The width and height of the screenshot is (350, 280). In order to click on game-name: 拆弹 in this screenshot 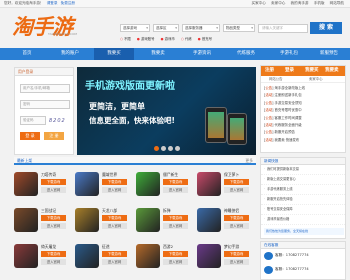, I will do `click(167, 211)`.